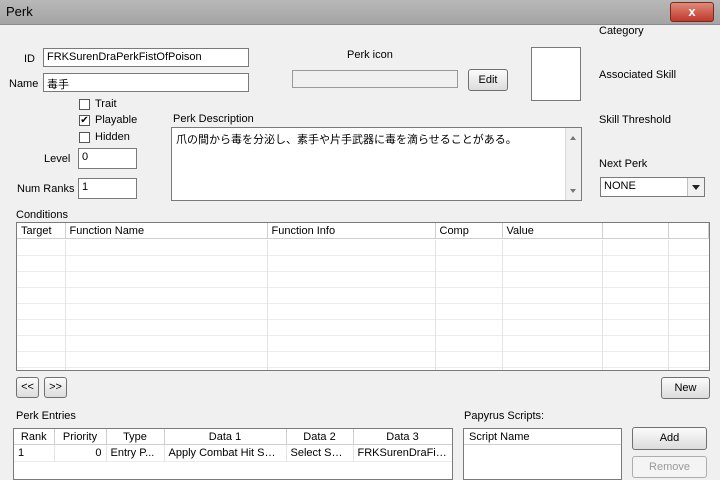  I want to click on col-value: Value, so click(552, 231).